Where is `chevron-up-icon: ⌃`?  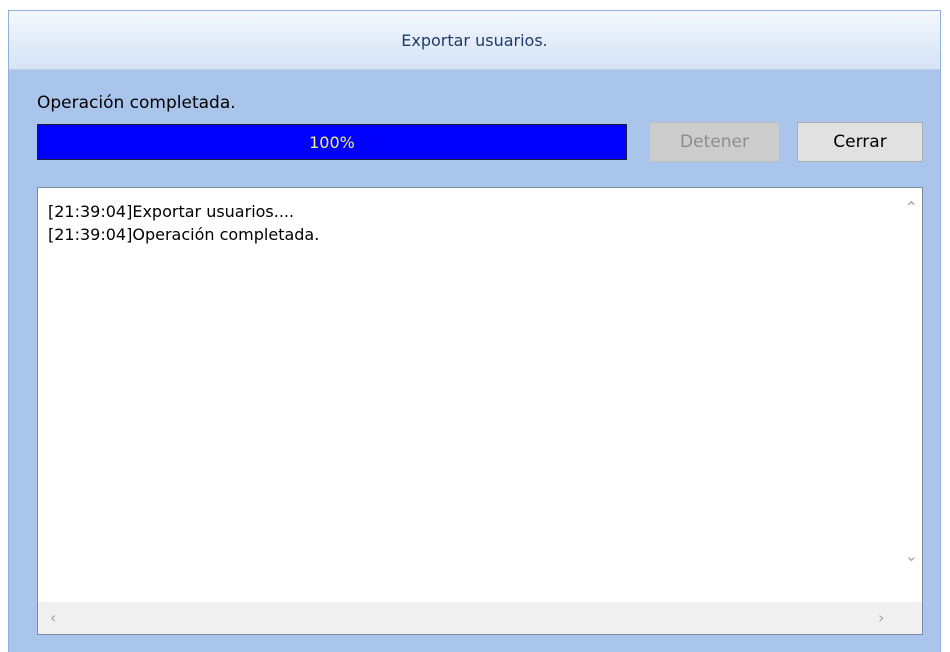
chevron-up-icon: ⌃ is located at coordinates (911, 208).